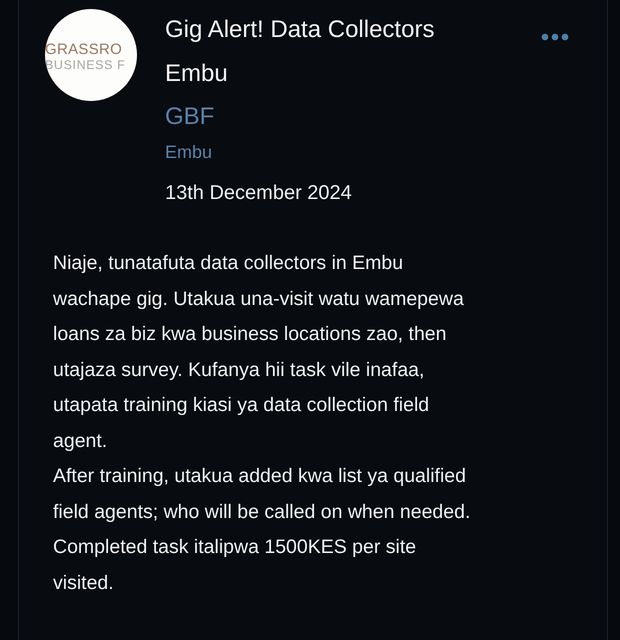 This screenshot has height=640, width=620. Describe the element at coordinates (555, 37) in the screenshot. I see `more-icon` at that location.